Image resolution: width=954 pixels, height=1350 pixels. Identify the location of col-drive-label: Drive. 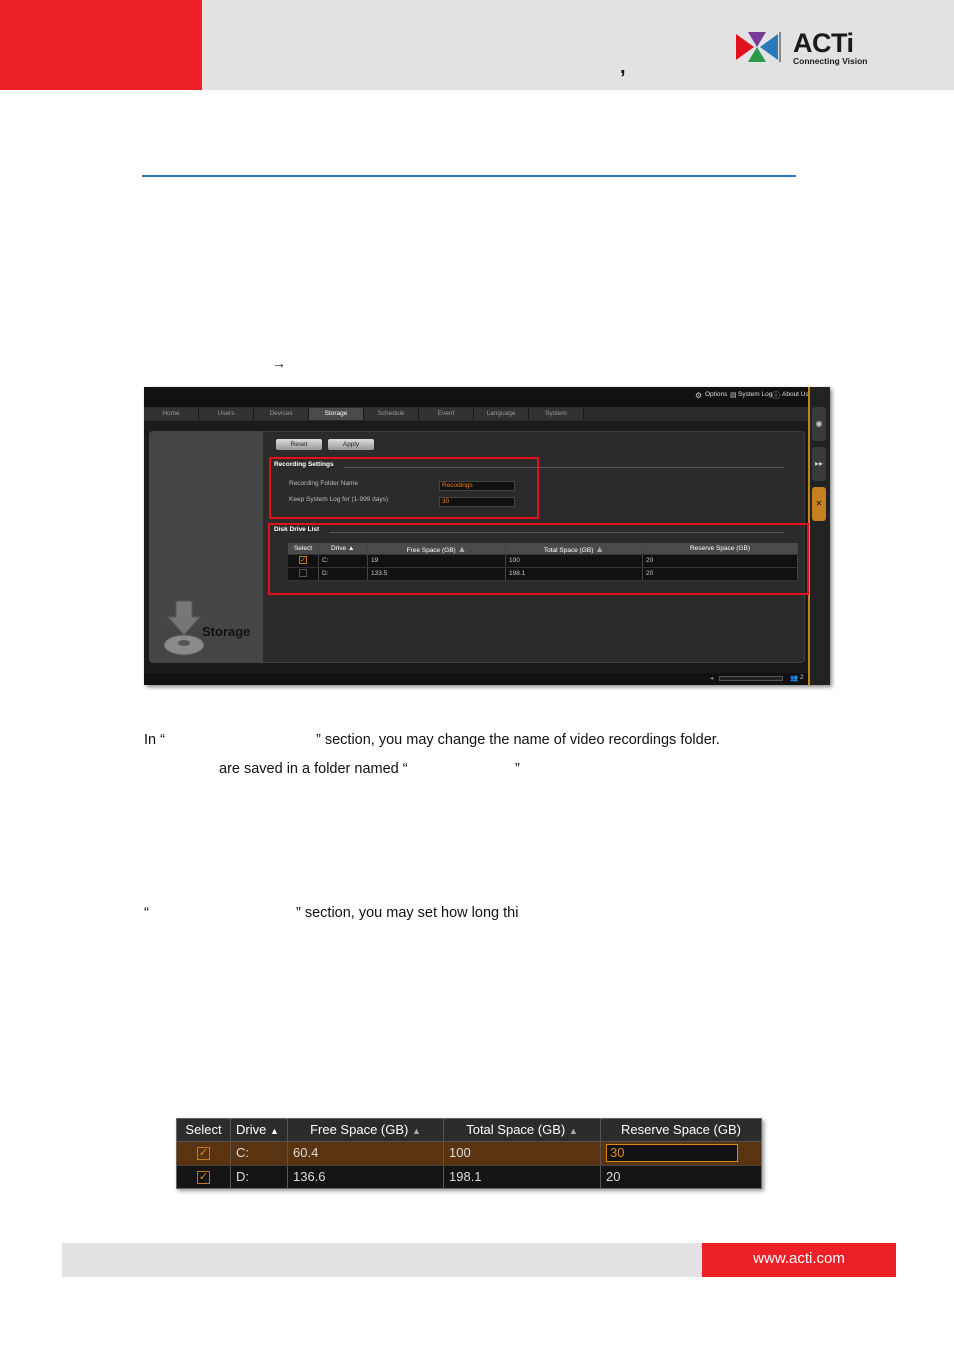
(251, 1129).